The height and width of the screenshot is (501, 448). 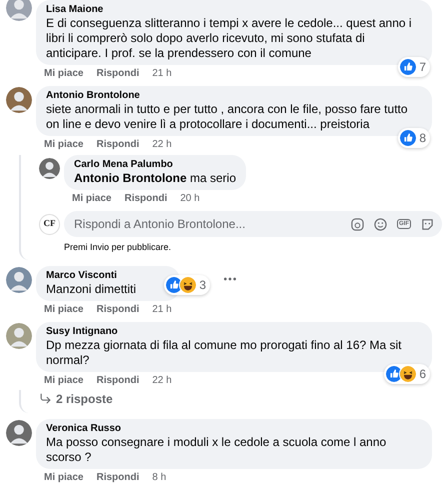 What do you see at coordinates (93, 96) in the screenshot?
I see `author-name: Antonio Brontolone` at bounding box center [93, 96].